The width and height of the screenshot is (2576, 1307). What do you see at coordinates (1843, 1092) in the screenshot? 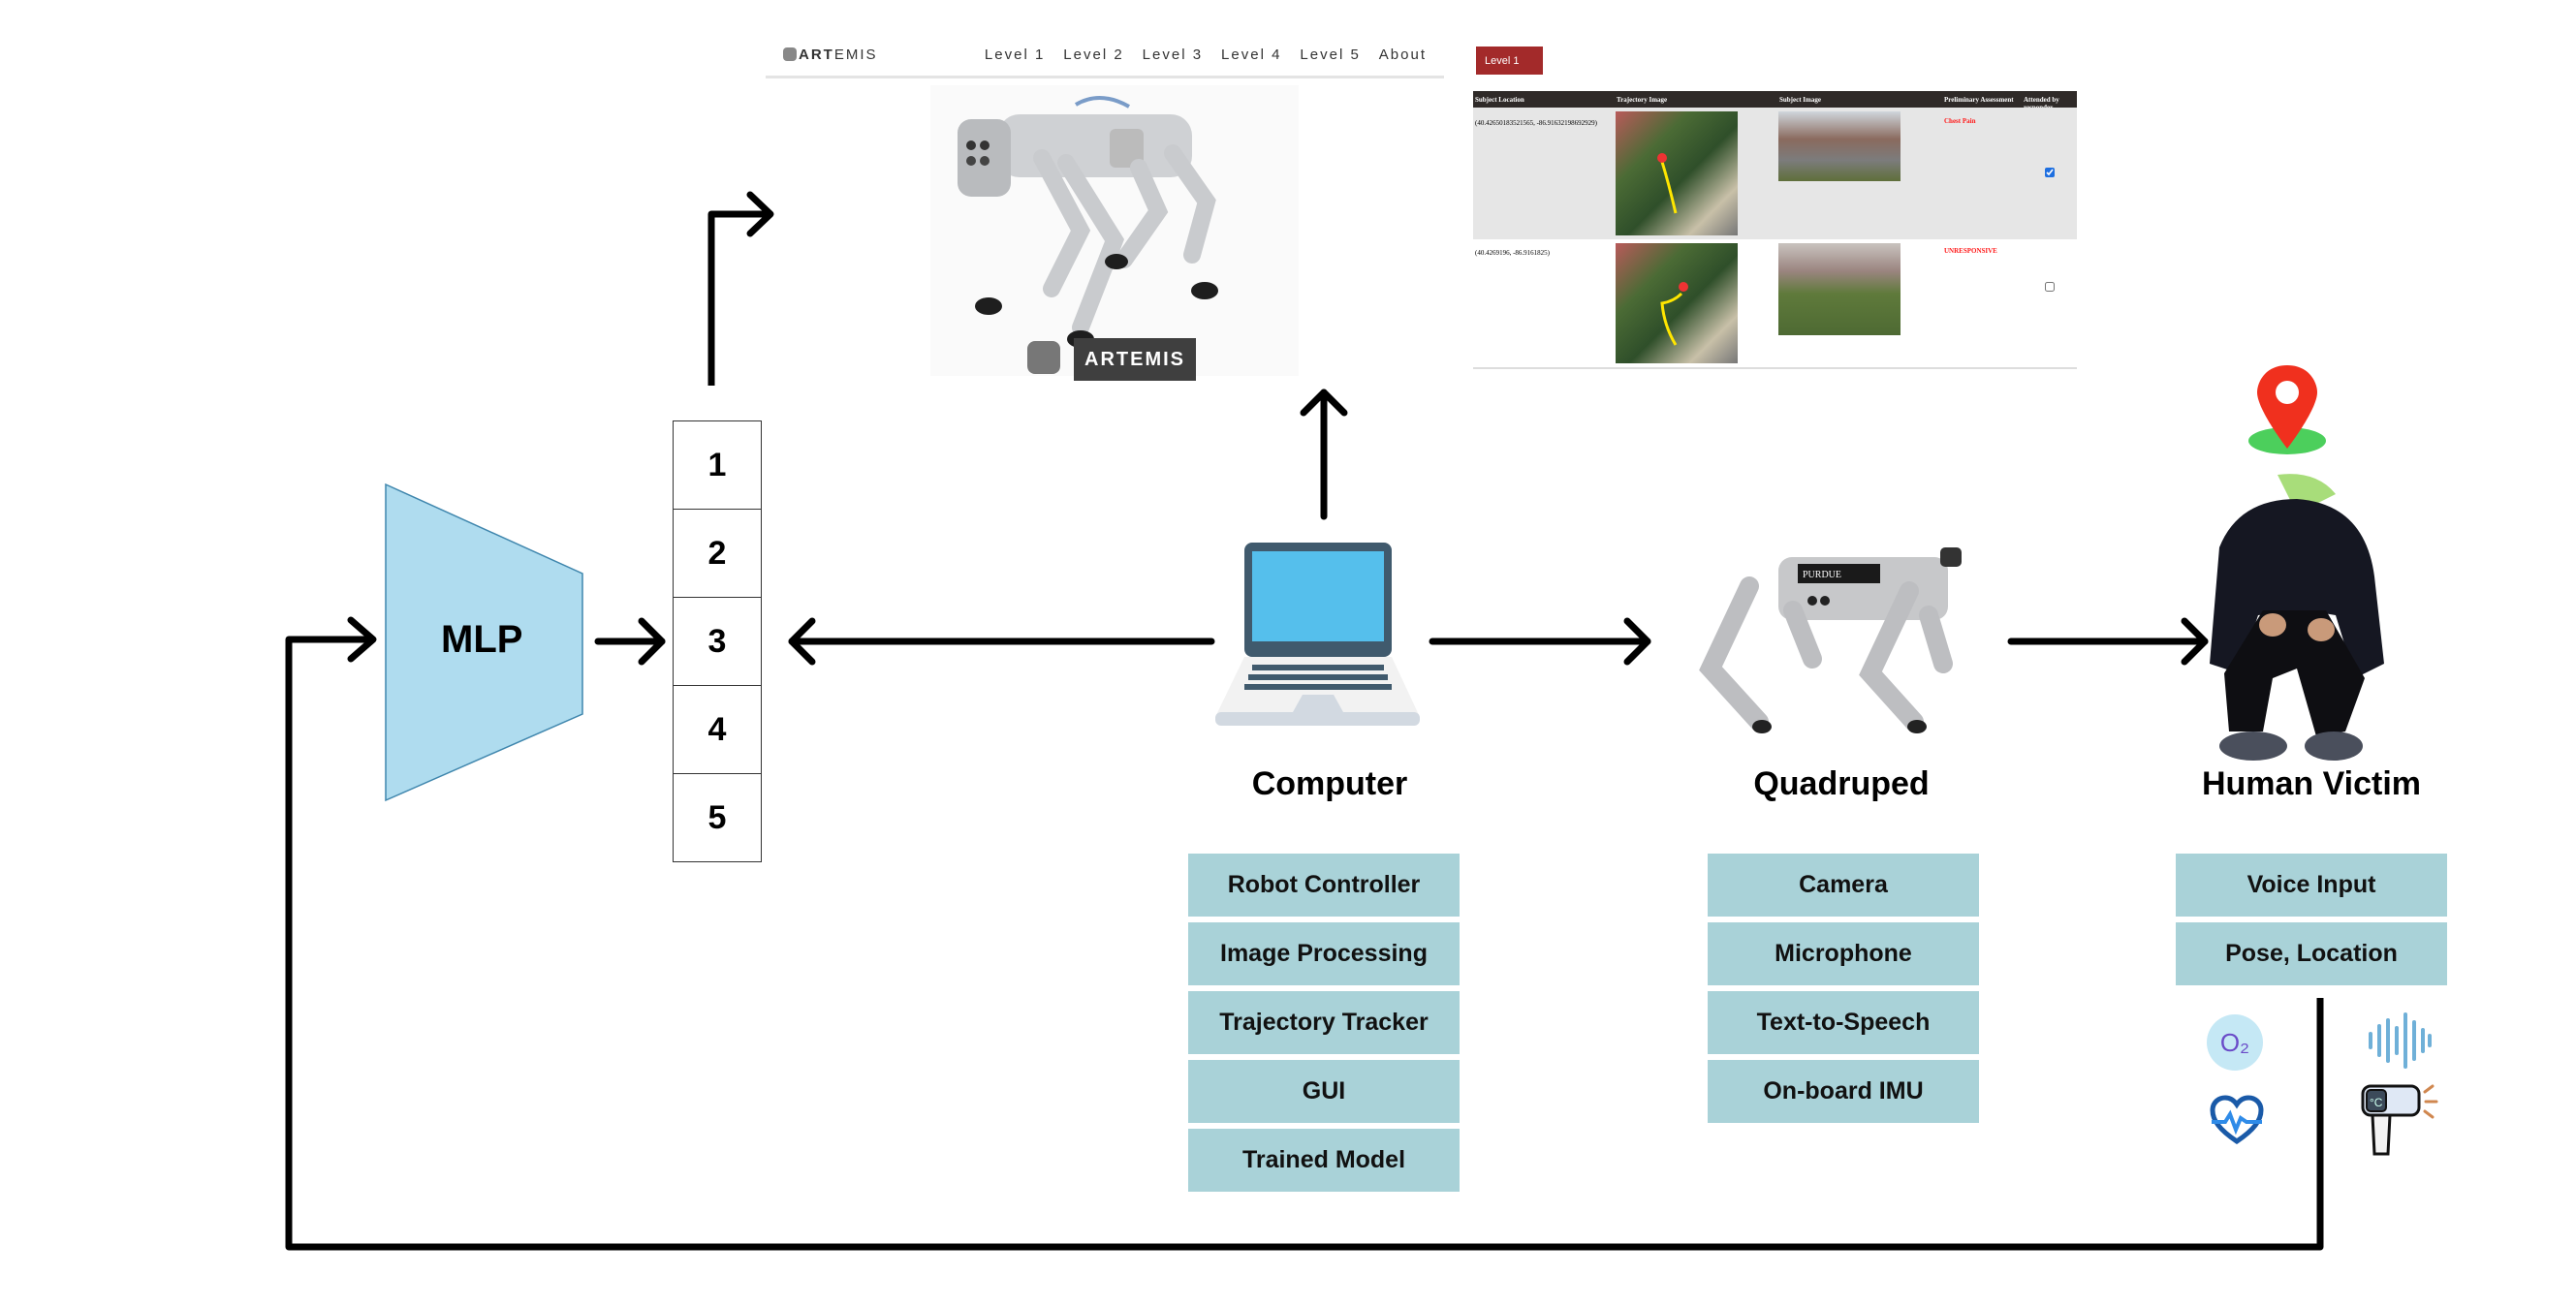
I see `component-onboard-imu: On-board IMU` at bounding box center [1843, 1092].